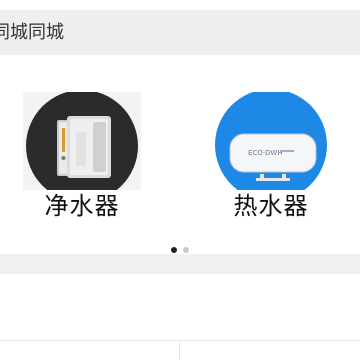 The image size is (360, 360). I want to click on category-water-heater: ECO·DWH 热水器, so click(271, 156).